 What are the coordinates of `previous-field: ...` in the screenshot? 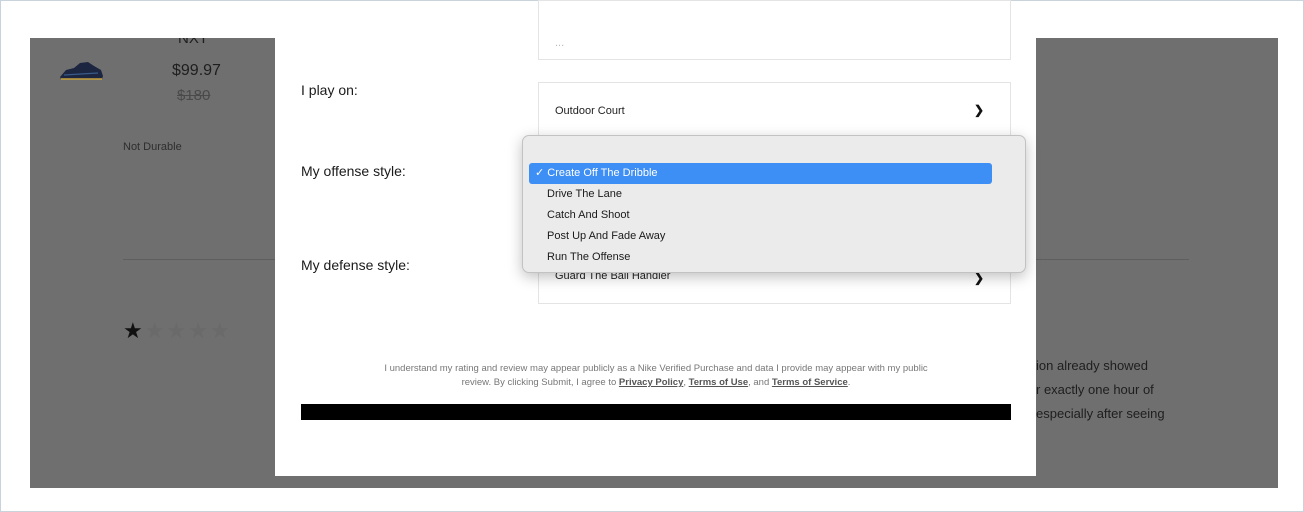 It's located at (774, 30).